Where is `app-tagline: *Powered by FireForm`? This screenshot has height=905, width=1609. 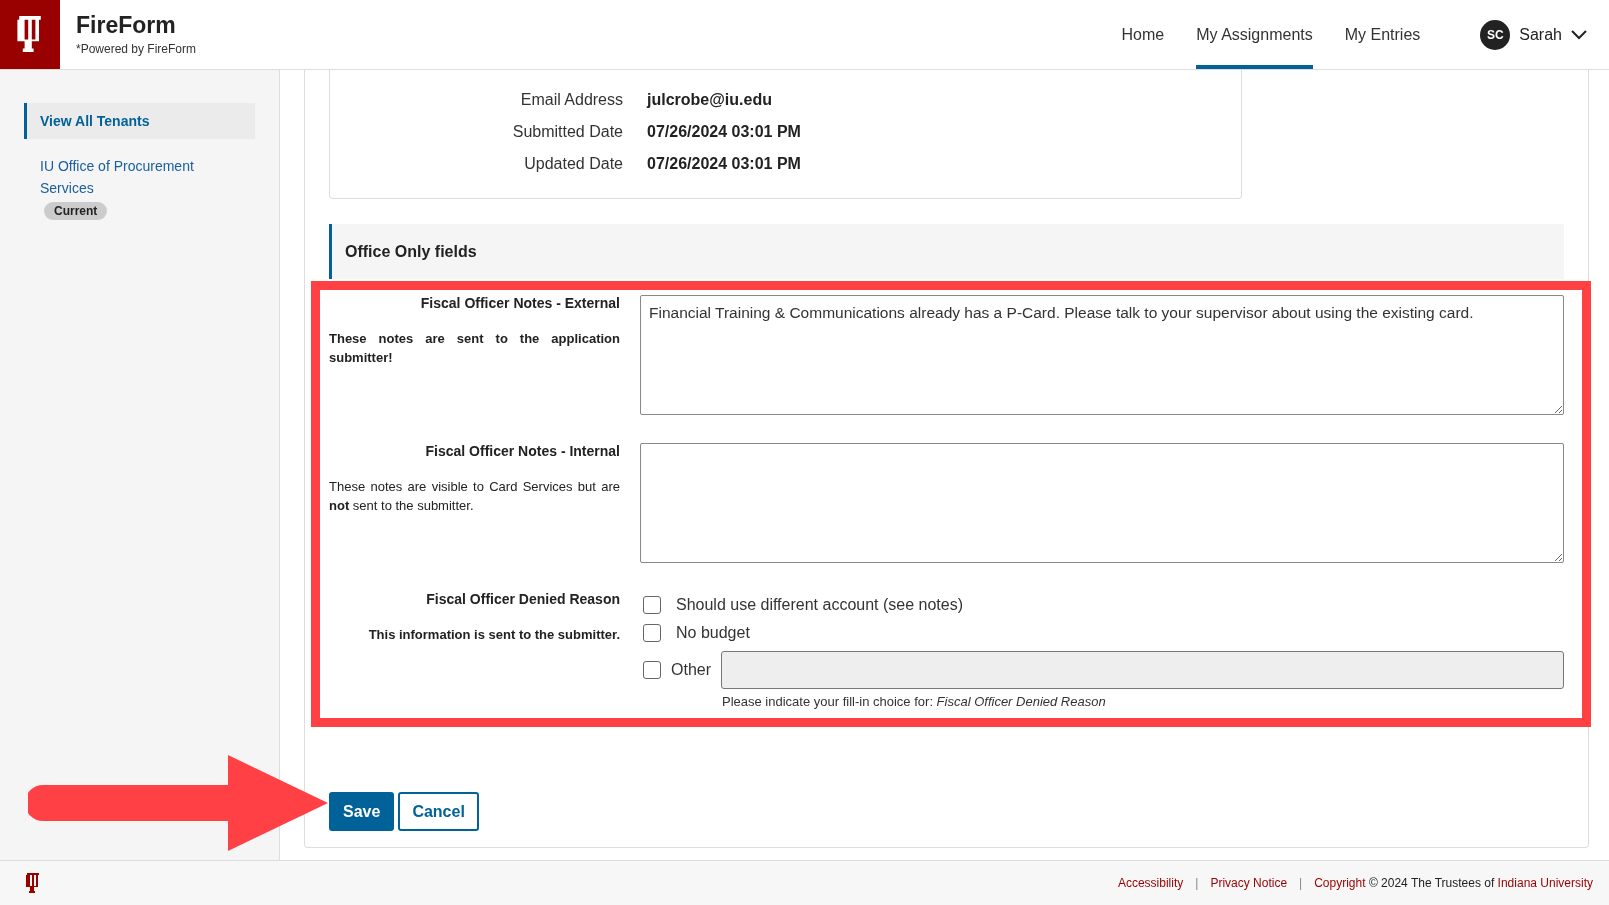 app-tagline: *Powered by FireForm is located at coordinates (136, 49).